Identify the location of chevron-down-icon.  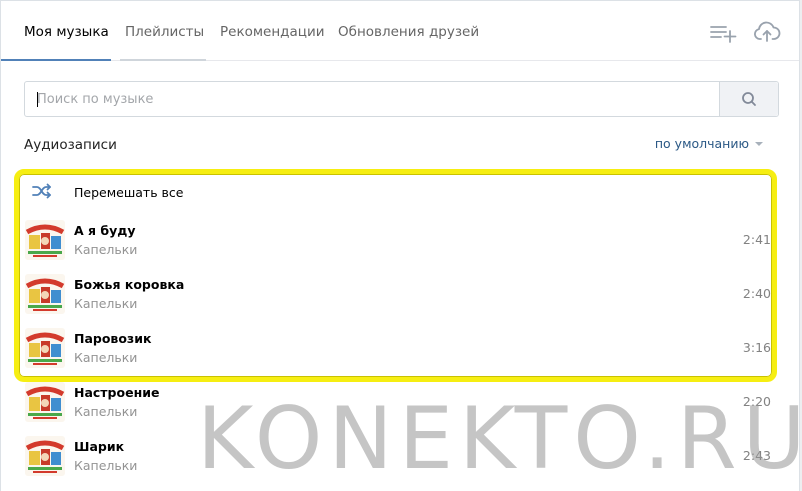
(759, 144).